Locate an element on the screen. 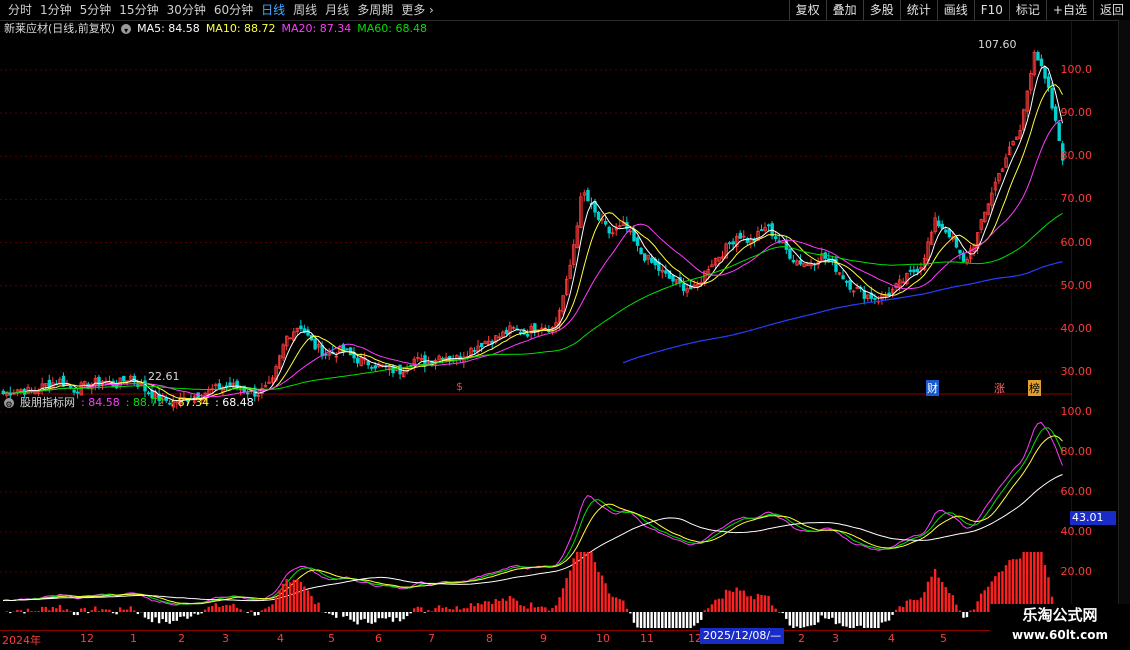  indicator-v4: : 68.48 is located at coordinates (234, 402).